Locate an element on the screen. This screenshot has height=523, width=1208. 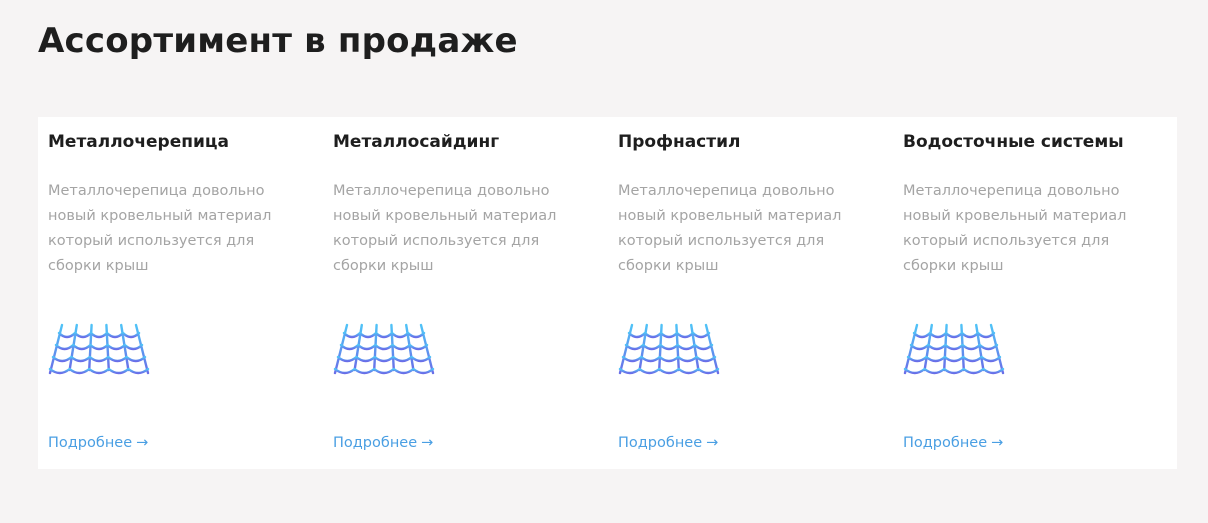
card-title: Металлочерепица is located at coordinates (138, 142).